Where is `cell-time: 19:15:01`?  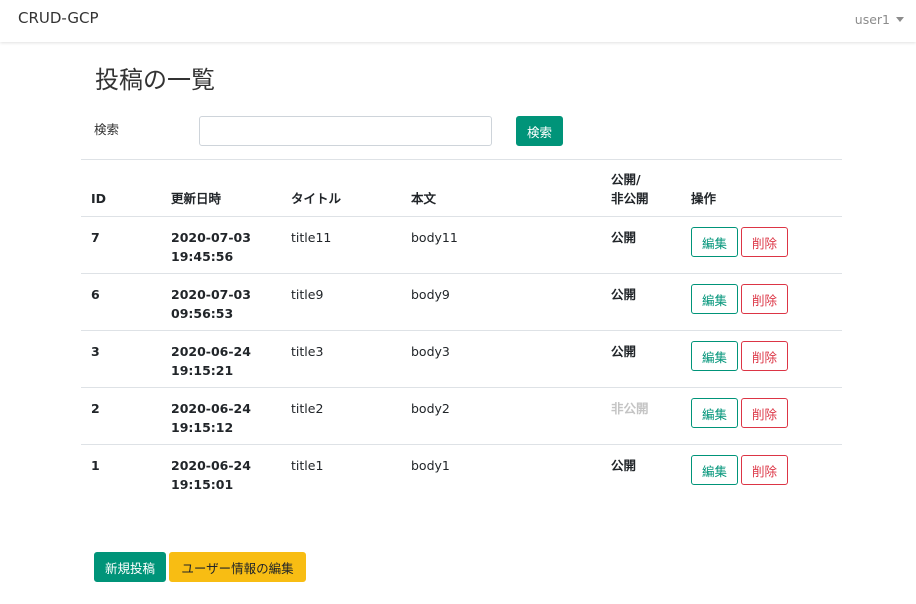
cell-time: 19:15:01 is located at coordinates (202, 484).